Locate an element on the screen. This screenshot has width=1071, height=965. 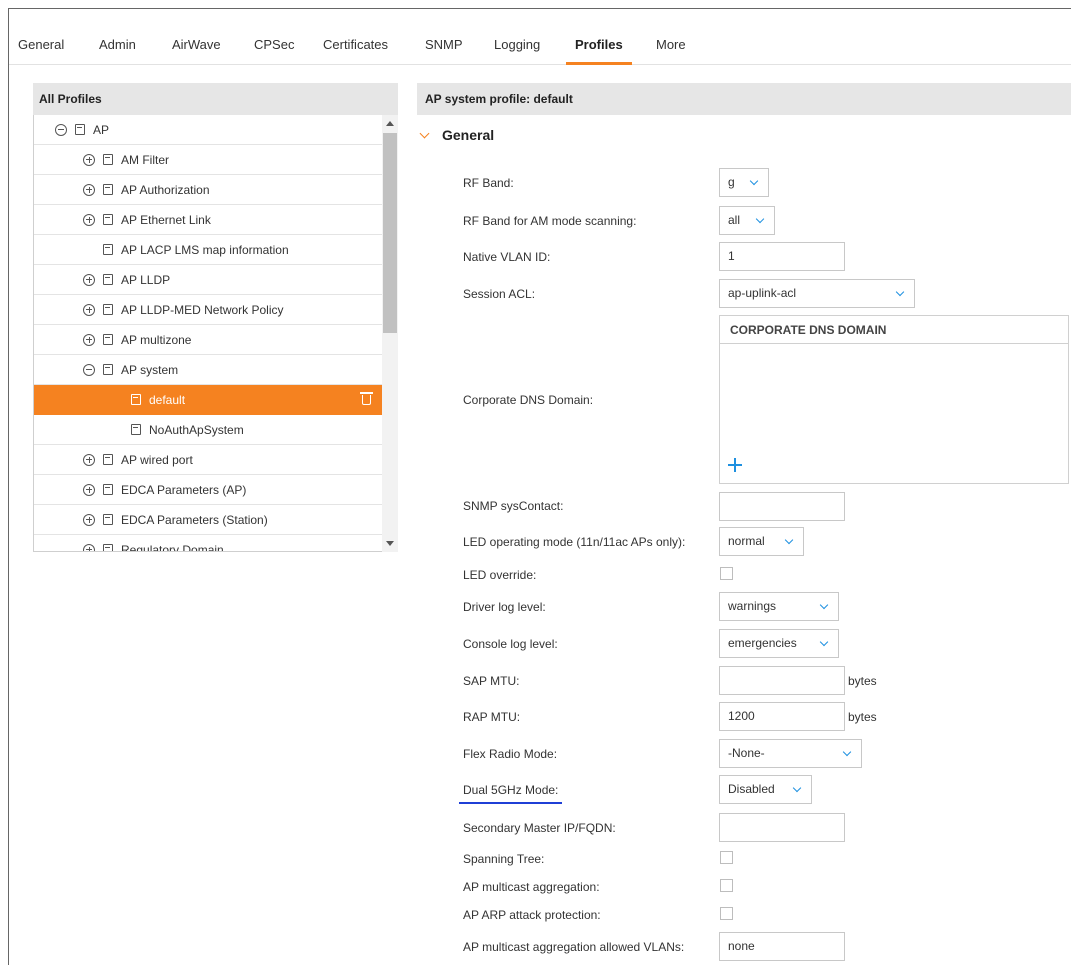
scroll-up-arrow-icon is located at coordinates (390, 123).